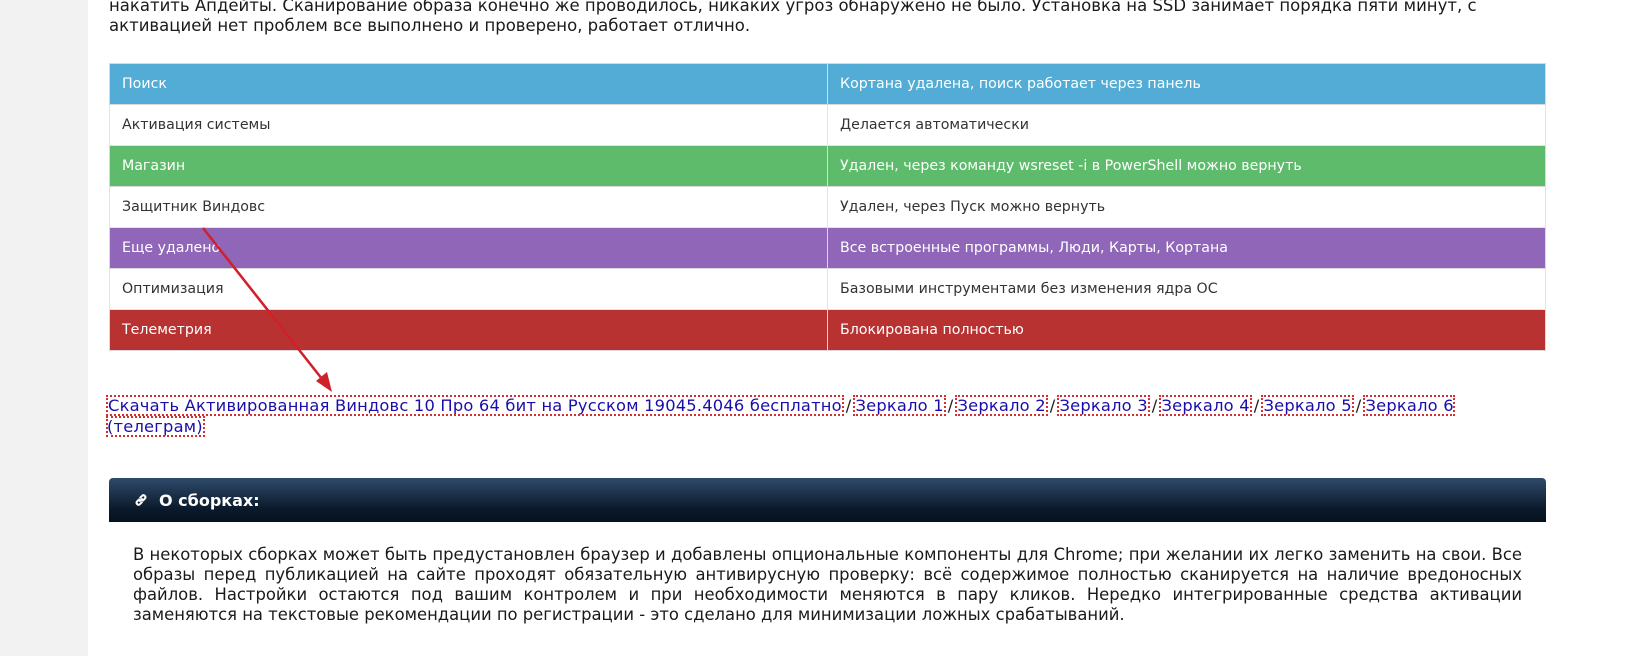 The image size is (1638, 656). I want to click on table-row: Активация системы Делается автоматически, so click(827, 125).